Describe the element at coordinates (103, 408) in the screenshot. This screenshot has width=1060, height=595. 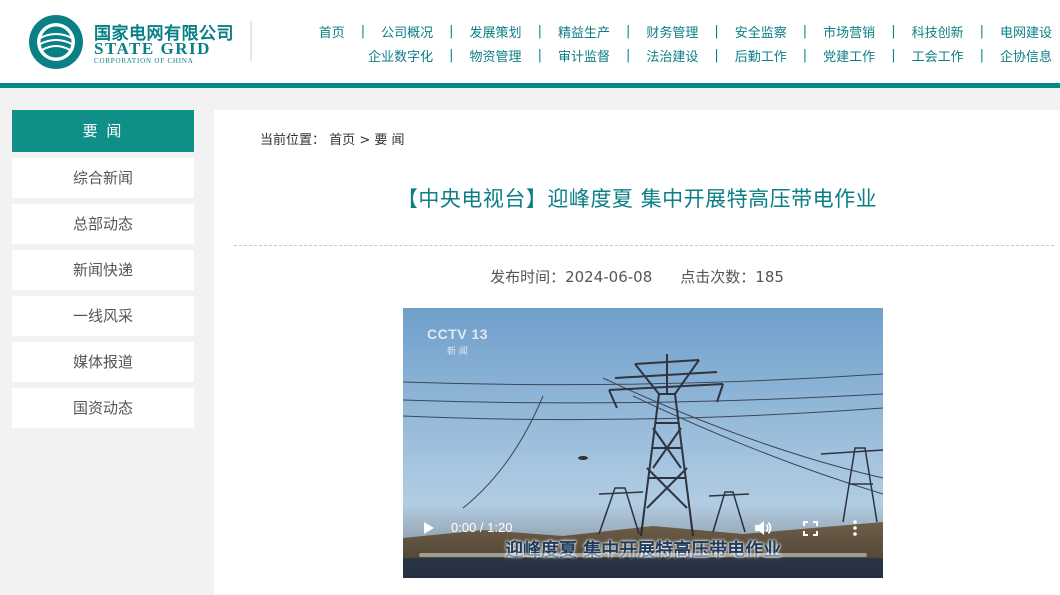
I see `sidebar-item-sasac-updates: 国资动态` at that location.